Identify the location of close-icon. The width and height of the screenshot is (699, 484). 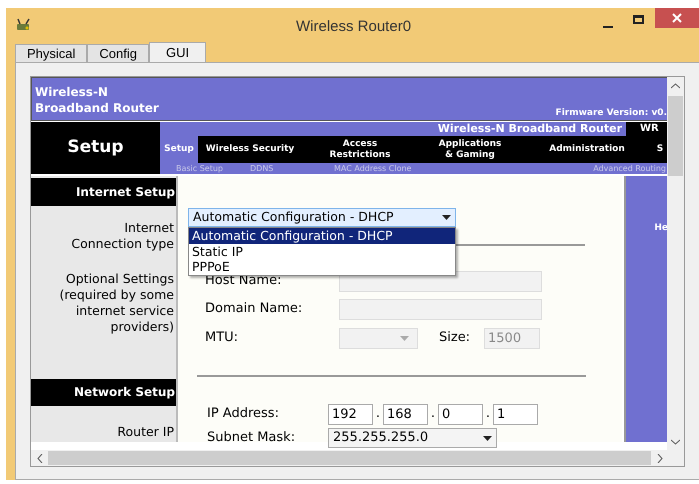
(677, 18).